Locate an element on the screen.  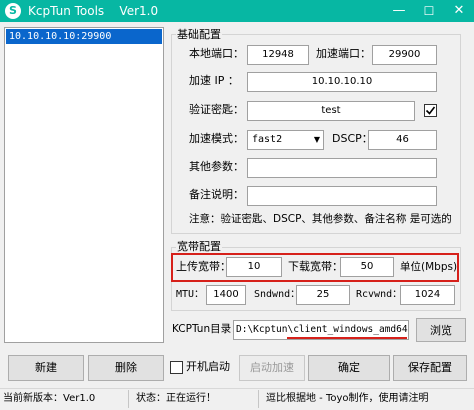
sndwnd-input: 25 is located at coordinates (323, 295).